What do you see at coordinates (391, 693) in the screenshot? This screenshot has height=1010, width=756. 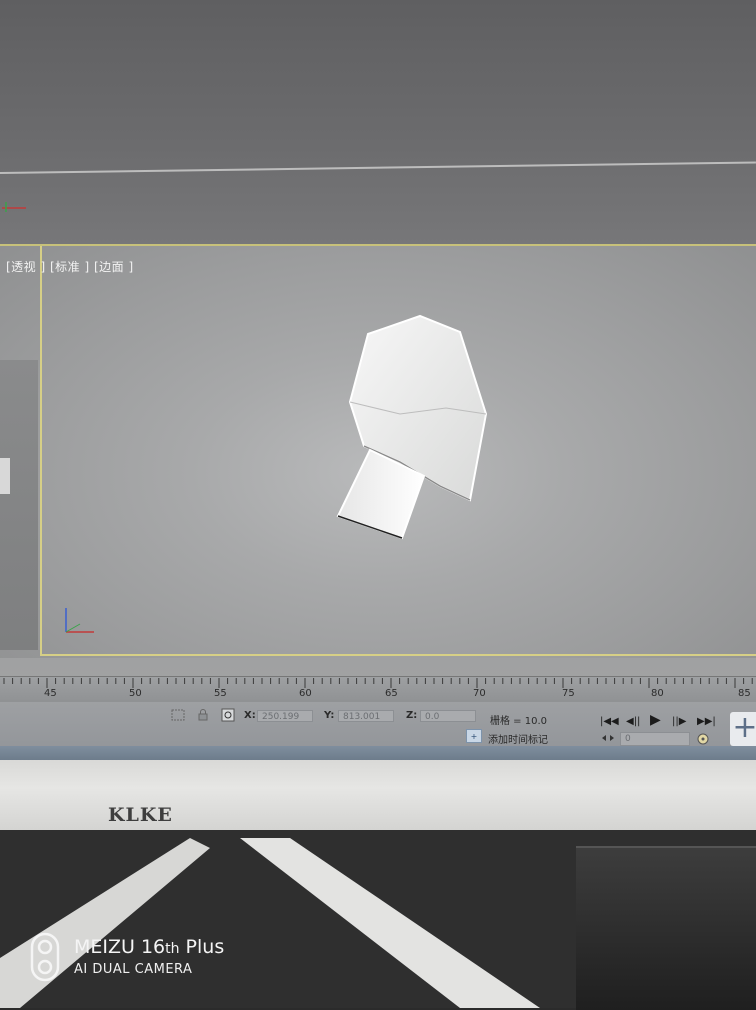 I see `tick-label: 65` at bounding box center [391, 693].